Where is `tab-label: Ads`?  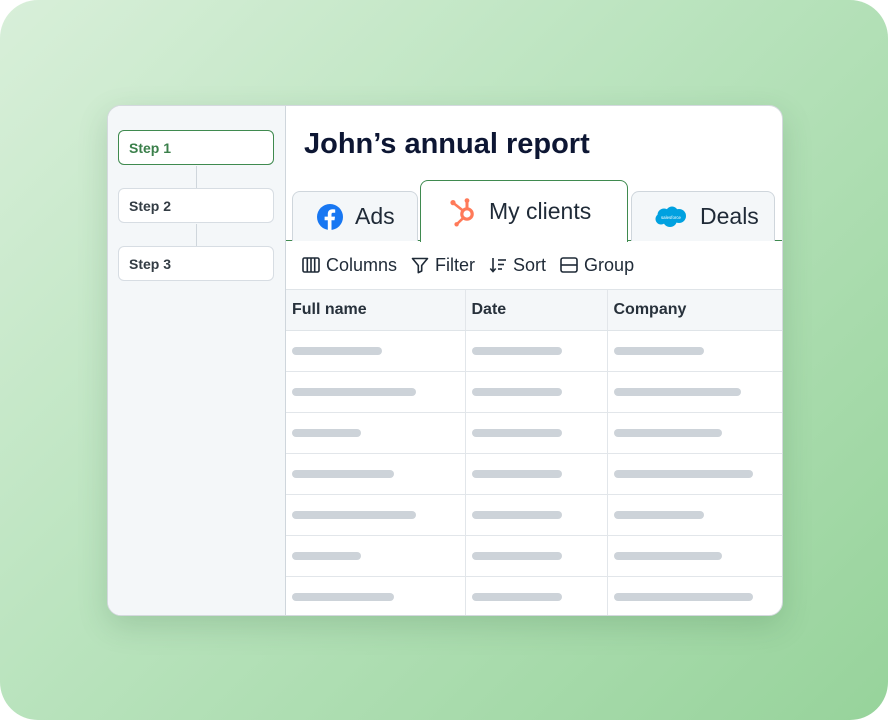 tab-label: Ads is located at coordinates (375, 216).